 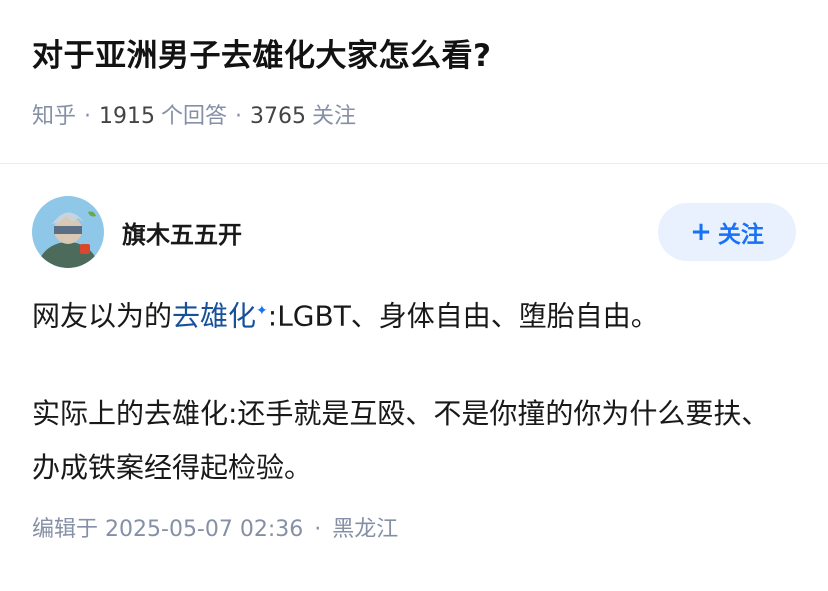 I want to click on keyword-link: 去雄化, so click(x=214, y=315).